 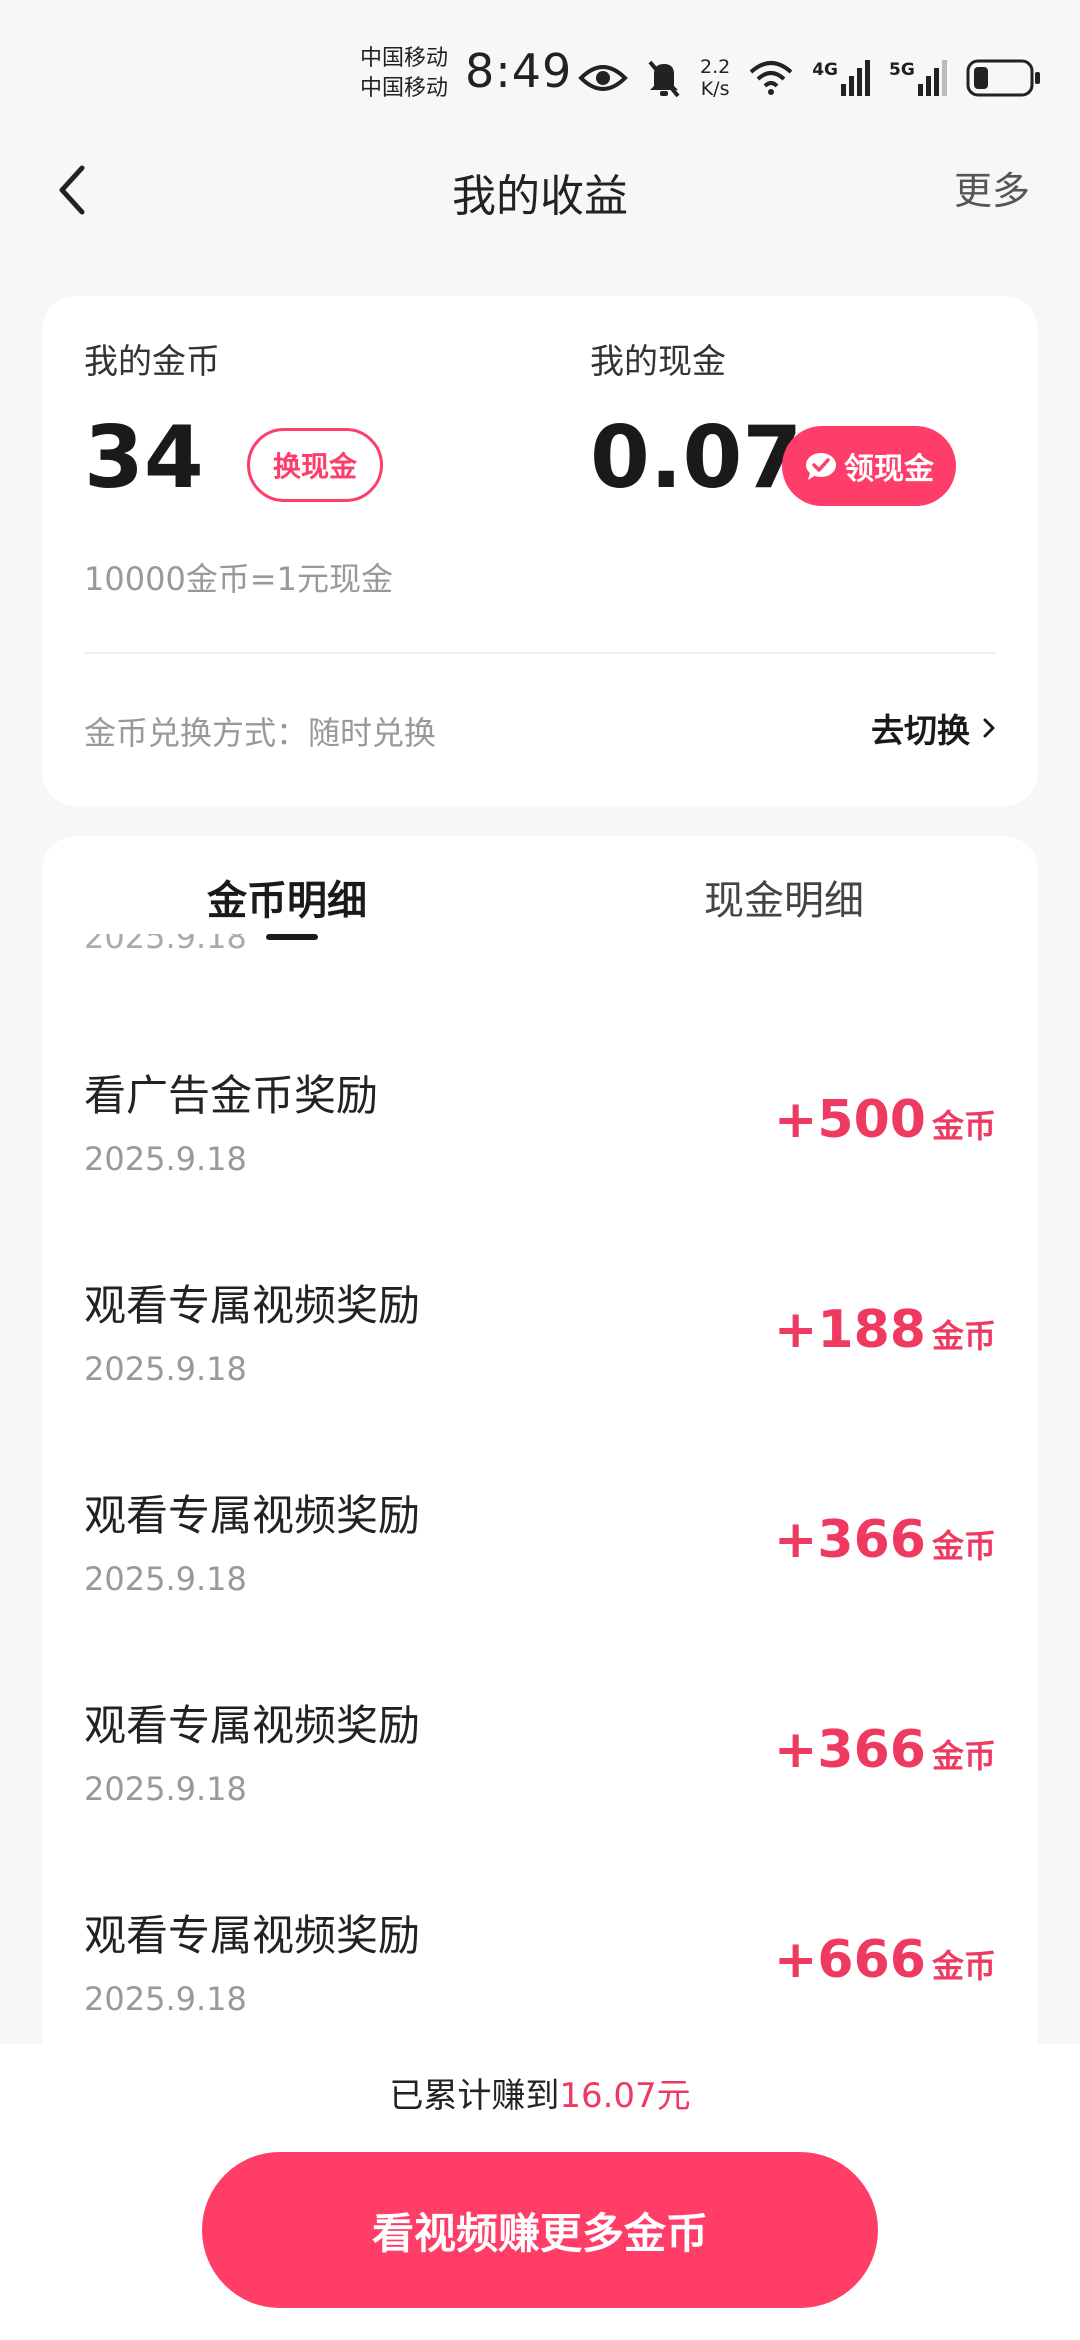 What do you see at coordinates (658, 362) in the screenshot?
I see `cash-label: 我的现金` at bounding box center [658, 362].